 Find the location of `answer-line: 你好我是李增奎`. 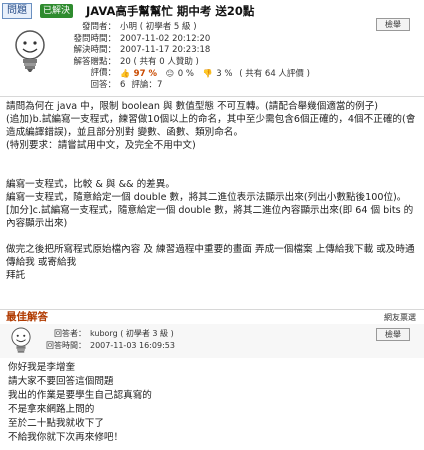

answer-line: 你好我是李增奎 is located at coordinates (42, 367).